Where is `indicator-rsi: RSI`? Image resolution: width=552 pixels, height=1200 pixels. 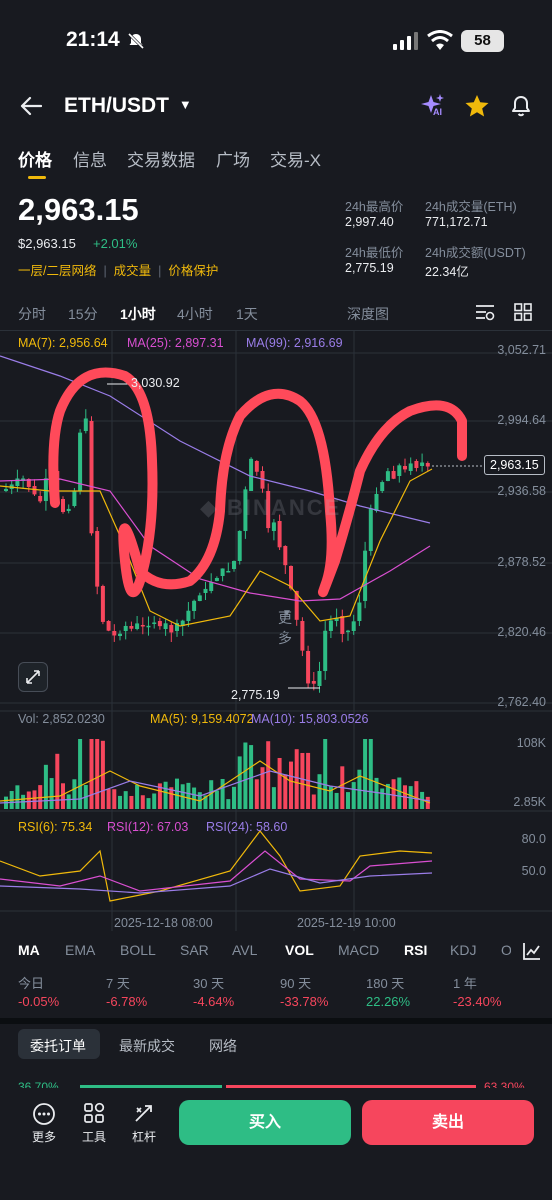 indicator-rsi: RSI is located at coordinates (415, 950).